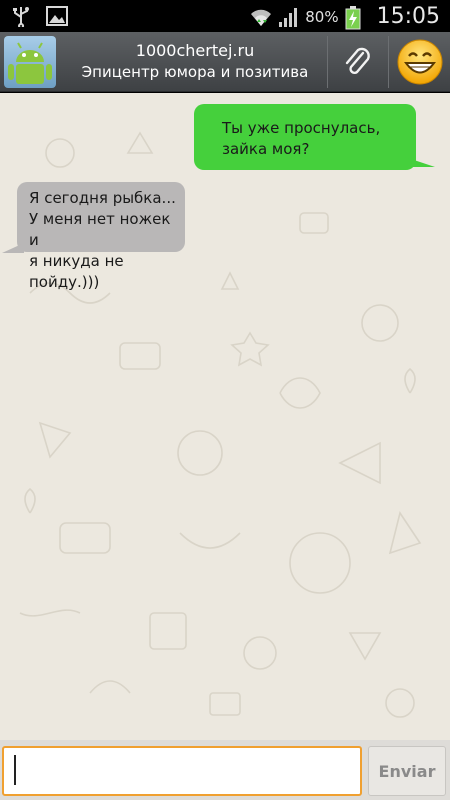 The width and height of the screenshot is (450, 800). I want to click on usb-icon, so click(21, 17).